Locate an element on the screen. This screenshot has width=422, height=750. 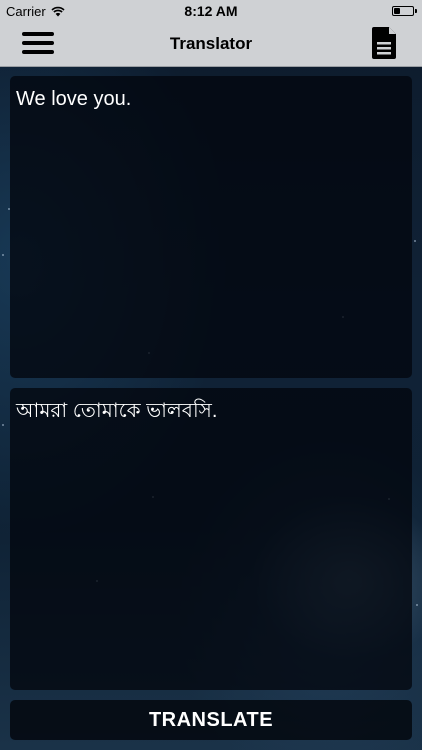
top-bar: Carrier 8:12 AM Translator is located at coordinates (211, 33).